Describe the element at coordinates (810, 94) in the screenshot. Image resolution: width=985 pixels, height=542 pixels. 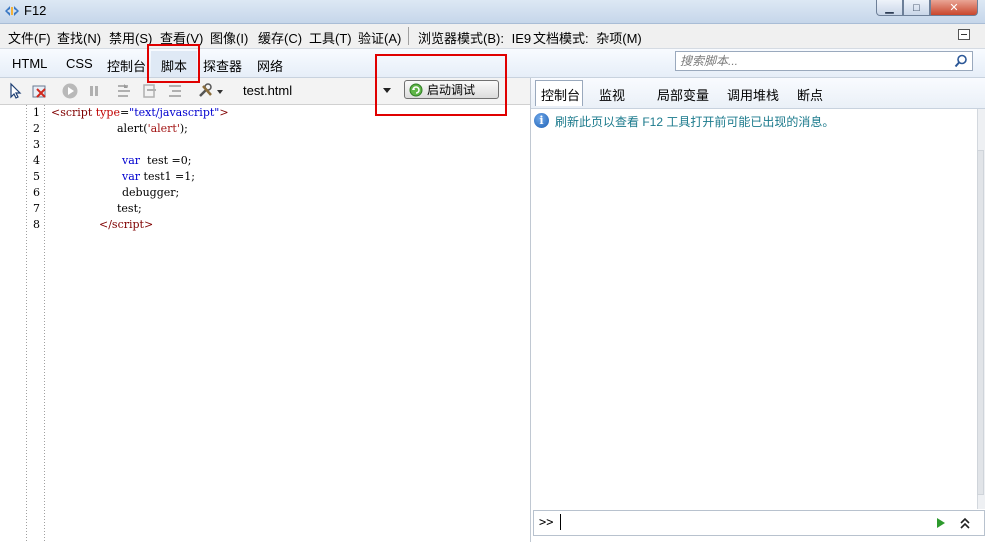
I see `debug-tab-breakpoints: 断点` at that location.